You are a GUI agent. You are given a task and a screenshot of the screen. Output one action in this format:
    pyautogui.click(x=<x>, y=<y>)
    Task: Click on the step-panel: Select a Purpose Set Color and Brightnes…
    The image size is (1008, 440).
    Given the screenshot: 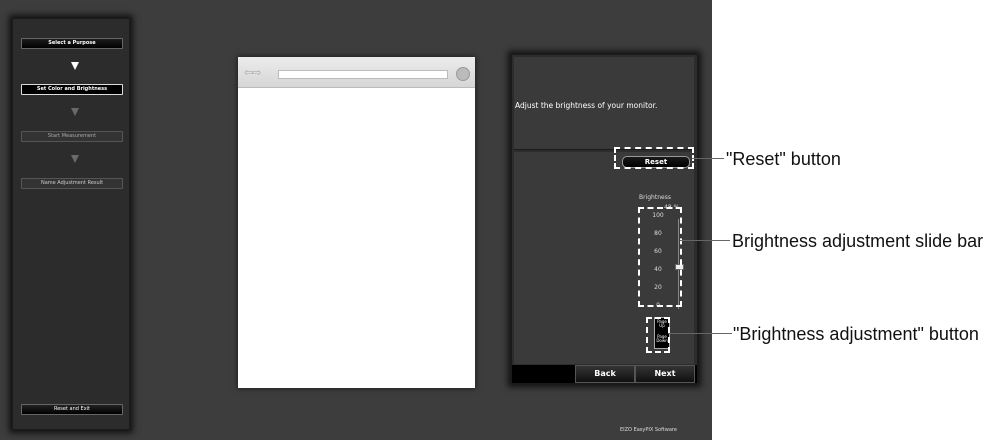 What is the action you would take?
    pyautogui.click(x=71, y=224)
    